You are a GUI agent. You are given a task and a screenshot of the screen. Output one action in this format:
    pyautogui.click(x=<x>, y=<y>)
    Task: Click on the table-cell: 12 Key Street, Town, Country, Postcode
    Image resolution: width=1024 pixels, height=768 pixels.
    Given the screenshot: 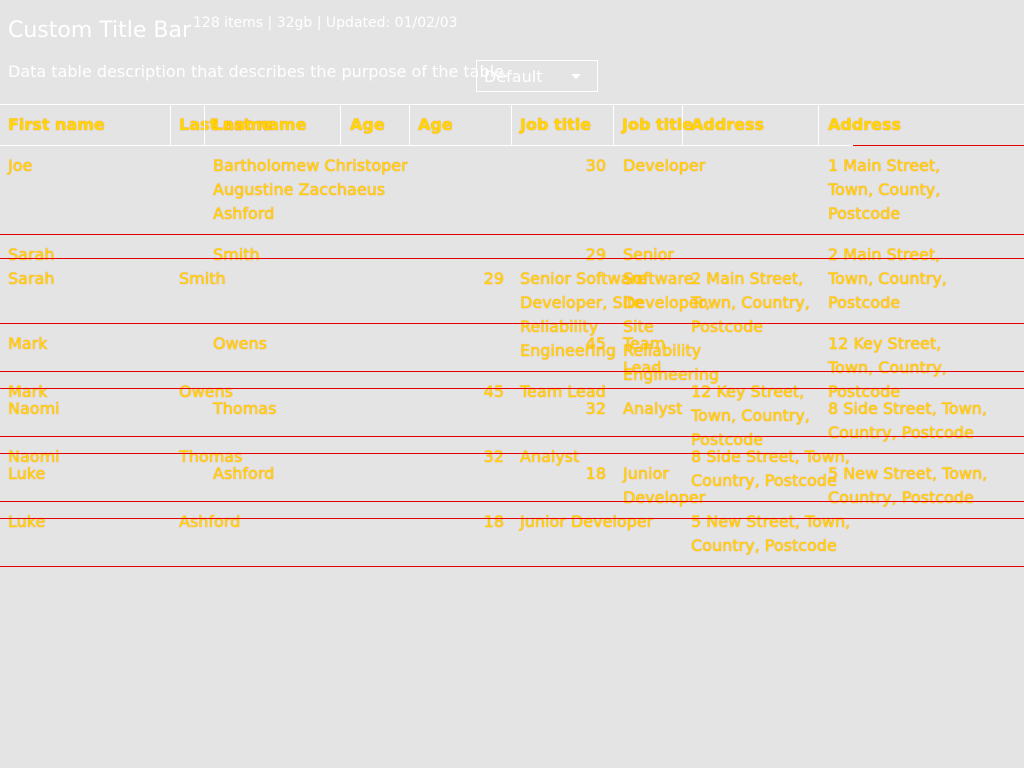 What is the action you would take?
    pyautogui.click(x=887, y=367)
    